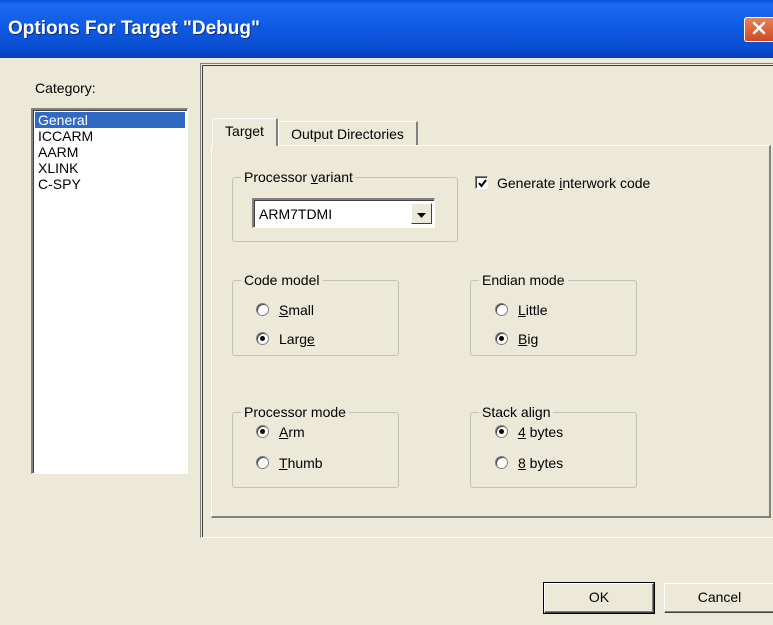 Image resolution: width=773 pixels, height=625 pixels. I want to click on ok-button: OK, so click(599, 598).